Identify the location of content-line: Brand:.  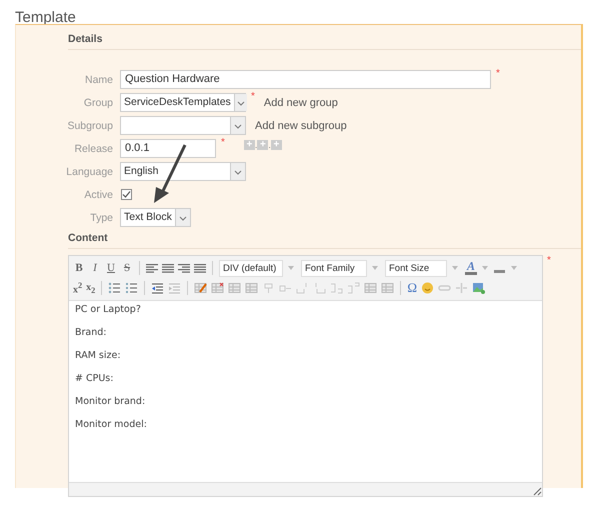
(91, 333).